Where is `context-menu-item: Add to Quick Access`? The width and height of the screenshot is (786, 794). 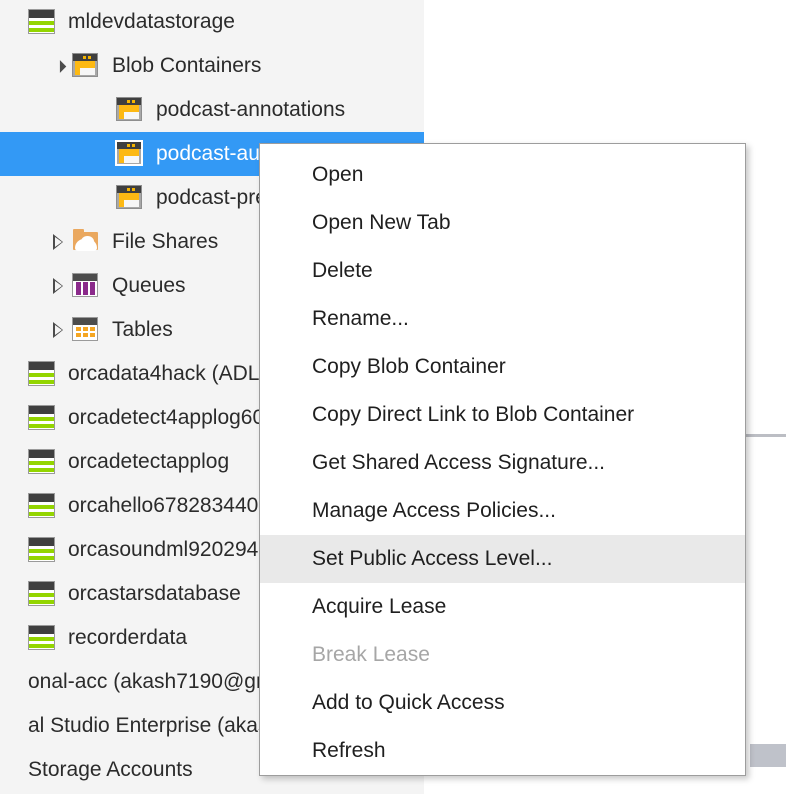 context-menu-item: Add to Quick Access is located at coordinates (502, 703).